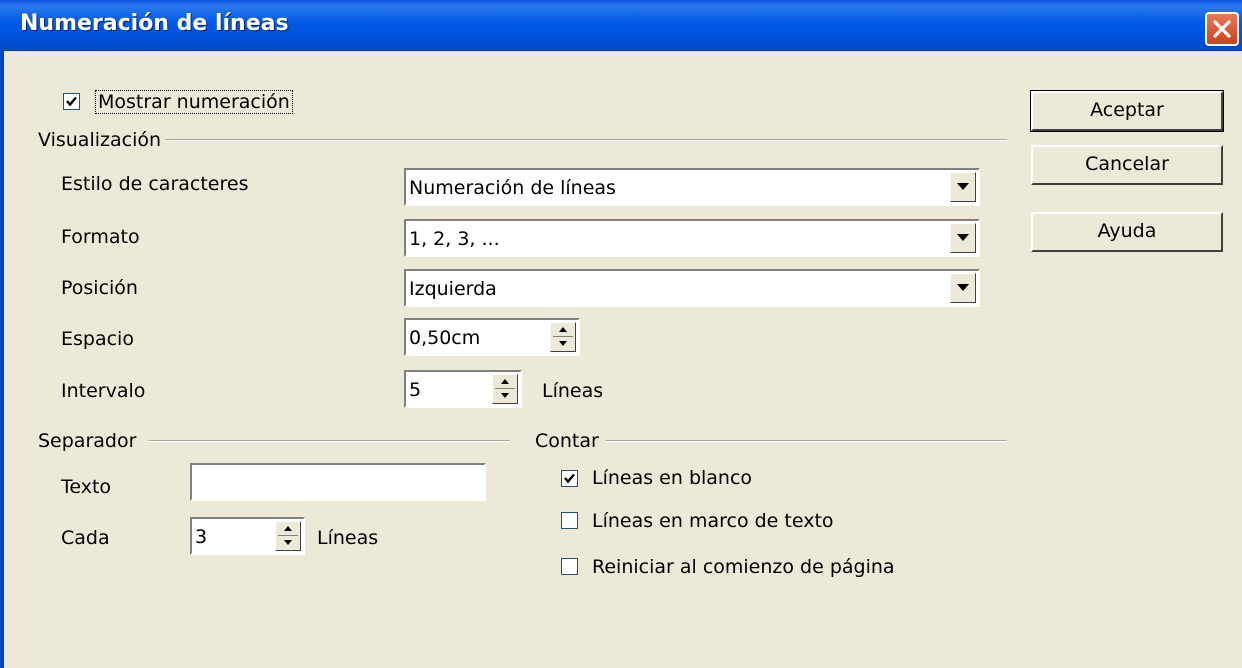 The width and height of the screenshot is (1242, 668). What do you see at coordinates (99, 288) in the screenshot?
I see `position-label: Posición` at bounding box center [99, 288].